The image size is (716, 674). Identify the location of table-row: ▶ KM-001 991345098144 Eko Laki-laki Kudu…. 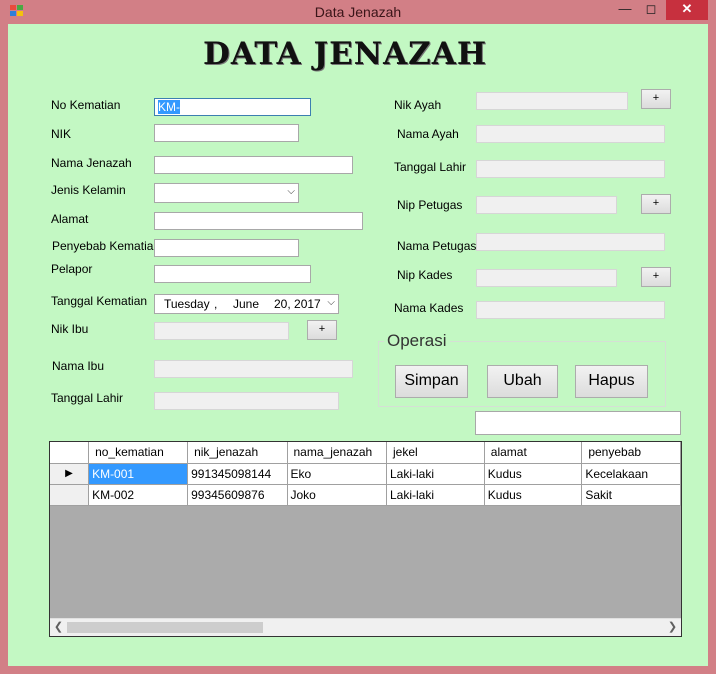
(365, 474).